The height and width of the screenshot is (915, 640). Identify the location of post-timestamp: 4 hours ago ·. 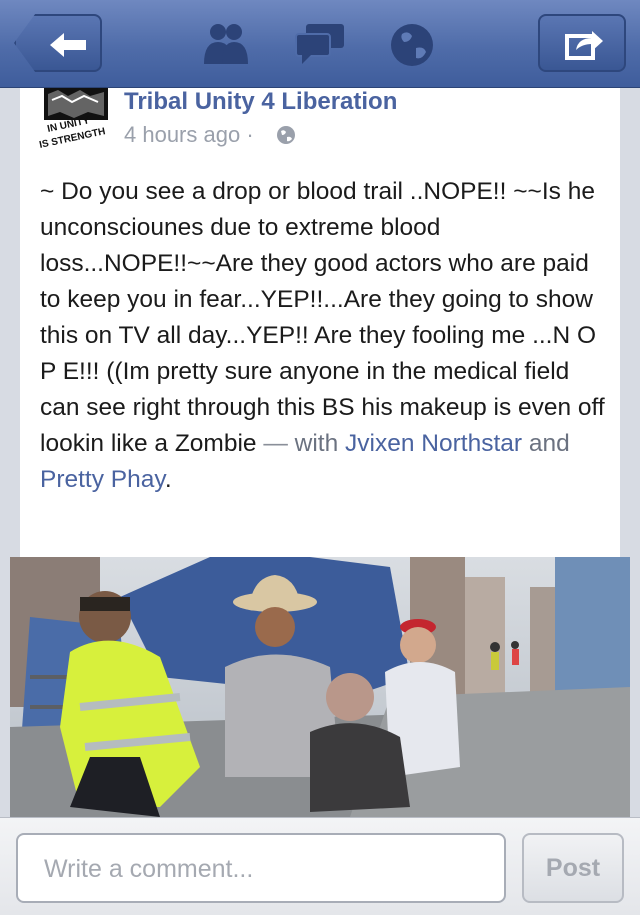
(189, 135).